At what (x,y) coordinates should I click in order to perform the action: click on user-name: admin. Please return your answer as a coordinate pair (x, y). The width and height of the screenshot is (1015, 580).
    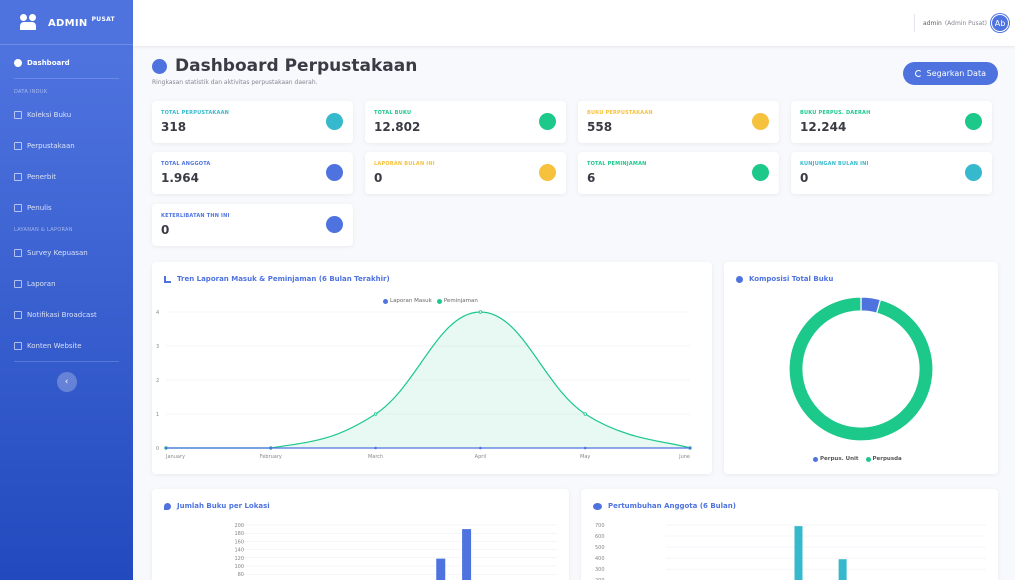
    Looking at the image, I should click on (932, 23).